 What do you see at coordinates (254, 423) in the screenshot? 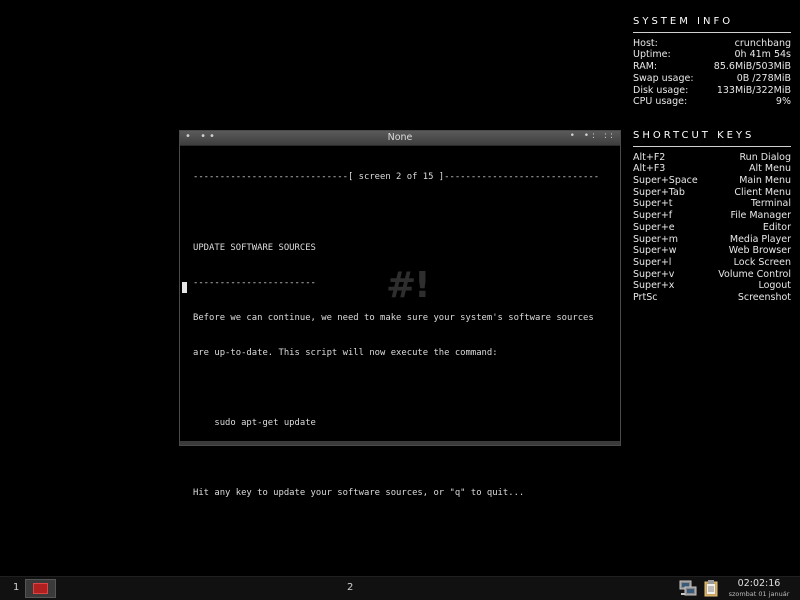
I see `terminal-line: sudo apt-get update` at bounding box center [254, 423].